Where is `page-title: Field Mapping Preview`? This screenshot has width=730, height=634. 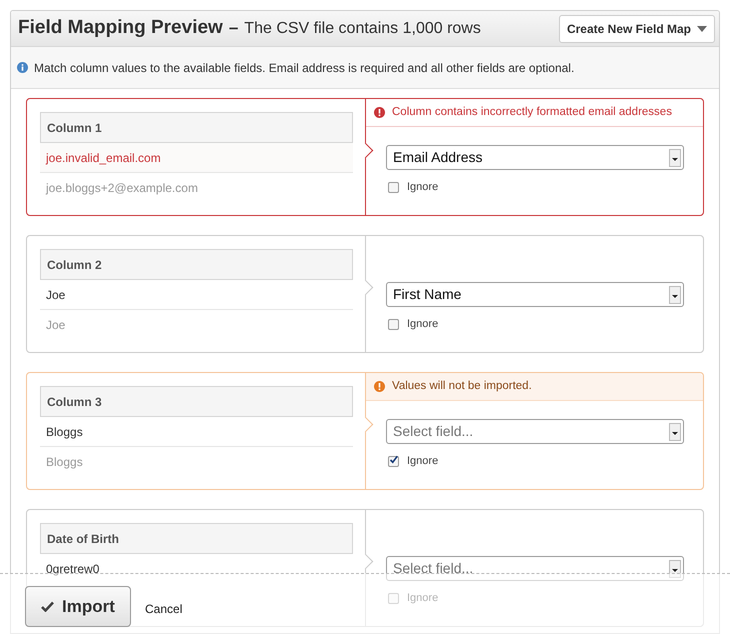
page-title: Field Mapping Preview is located at coordinates (120, 28).